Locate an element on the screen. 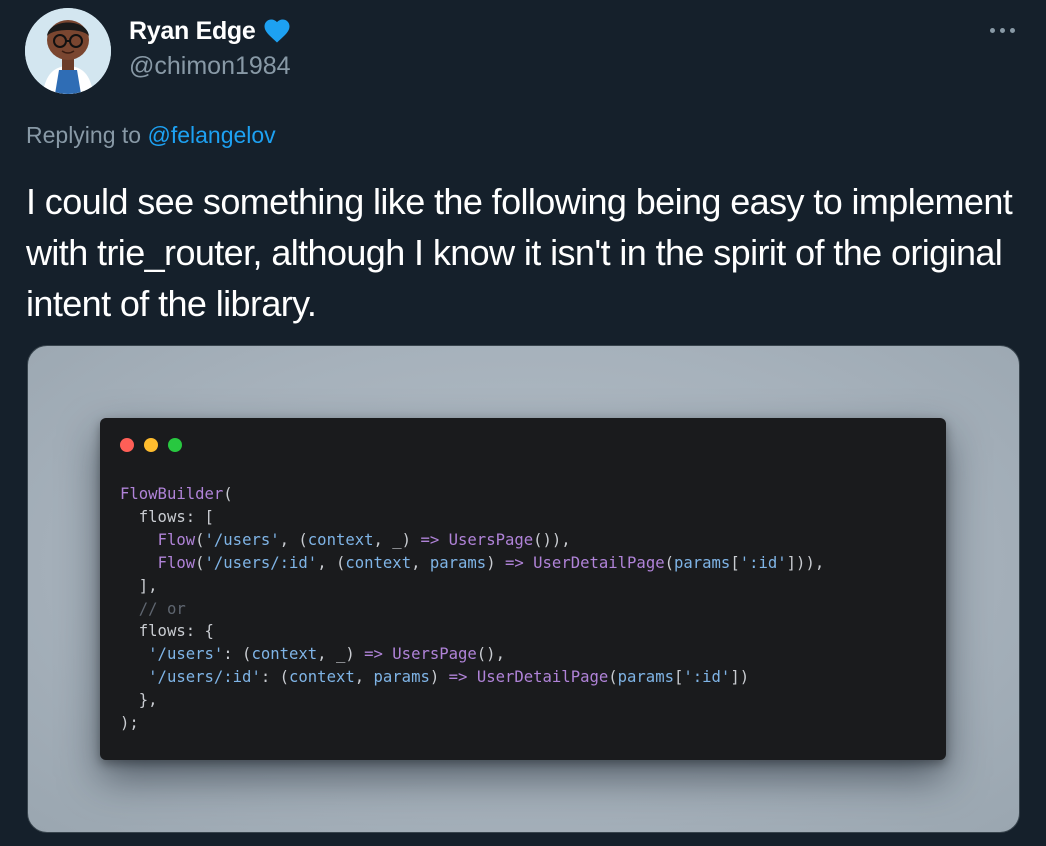 The image size is (1046, 846). code-token: flows: { is located at coordinates (167, 631).